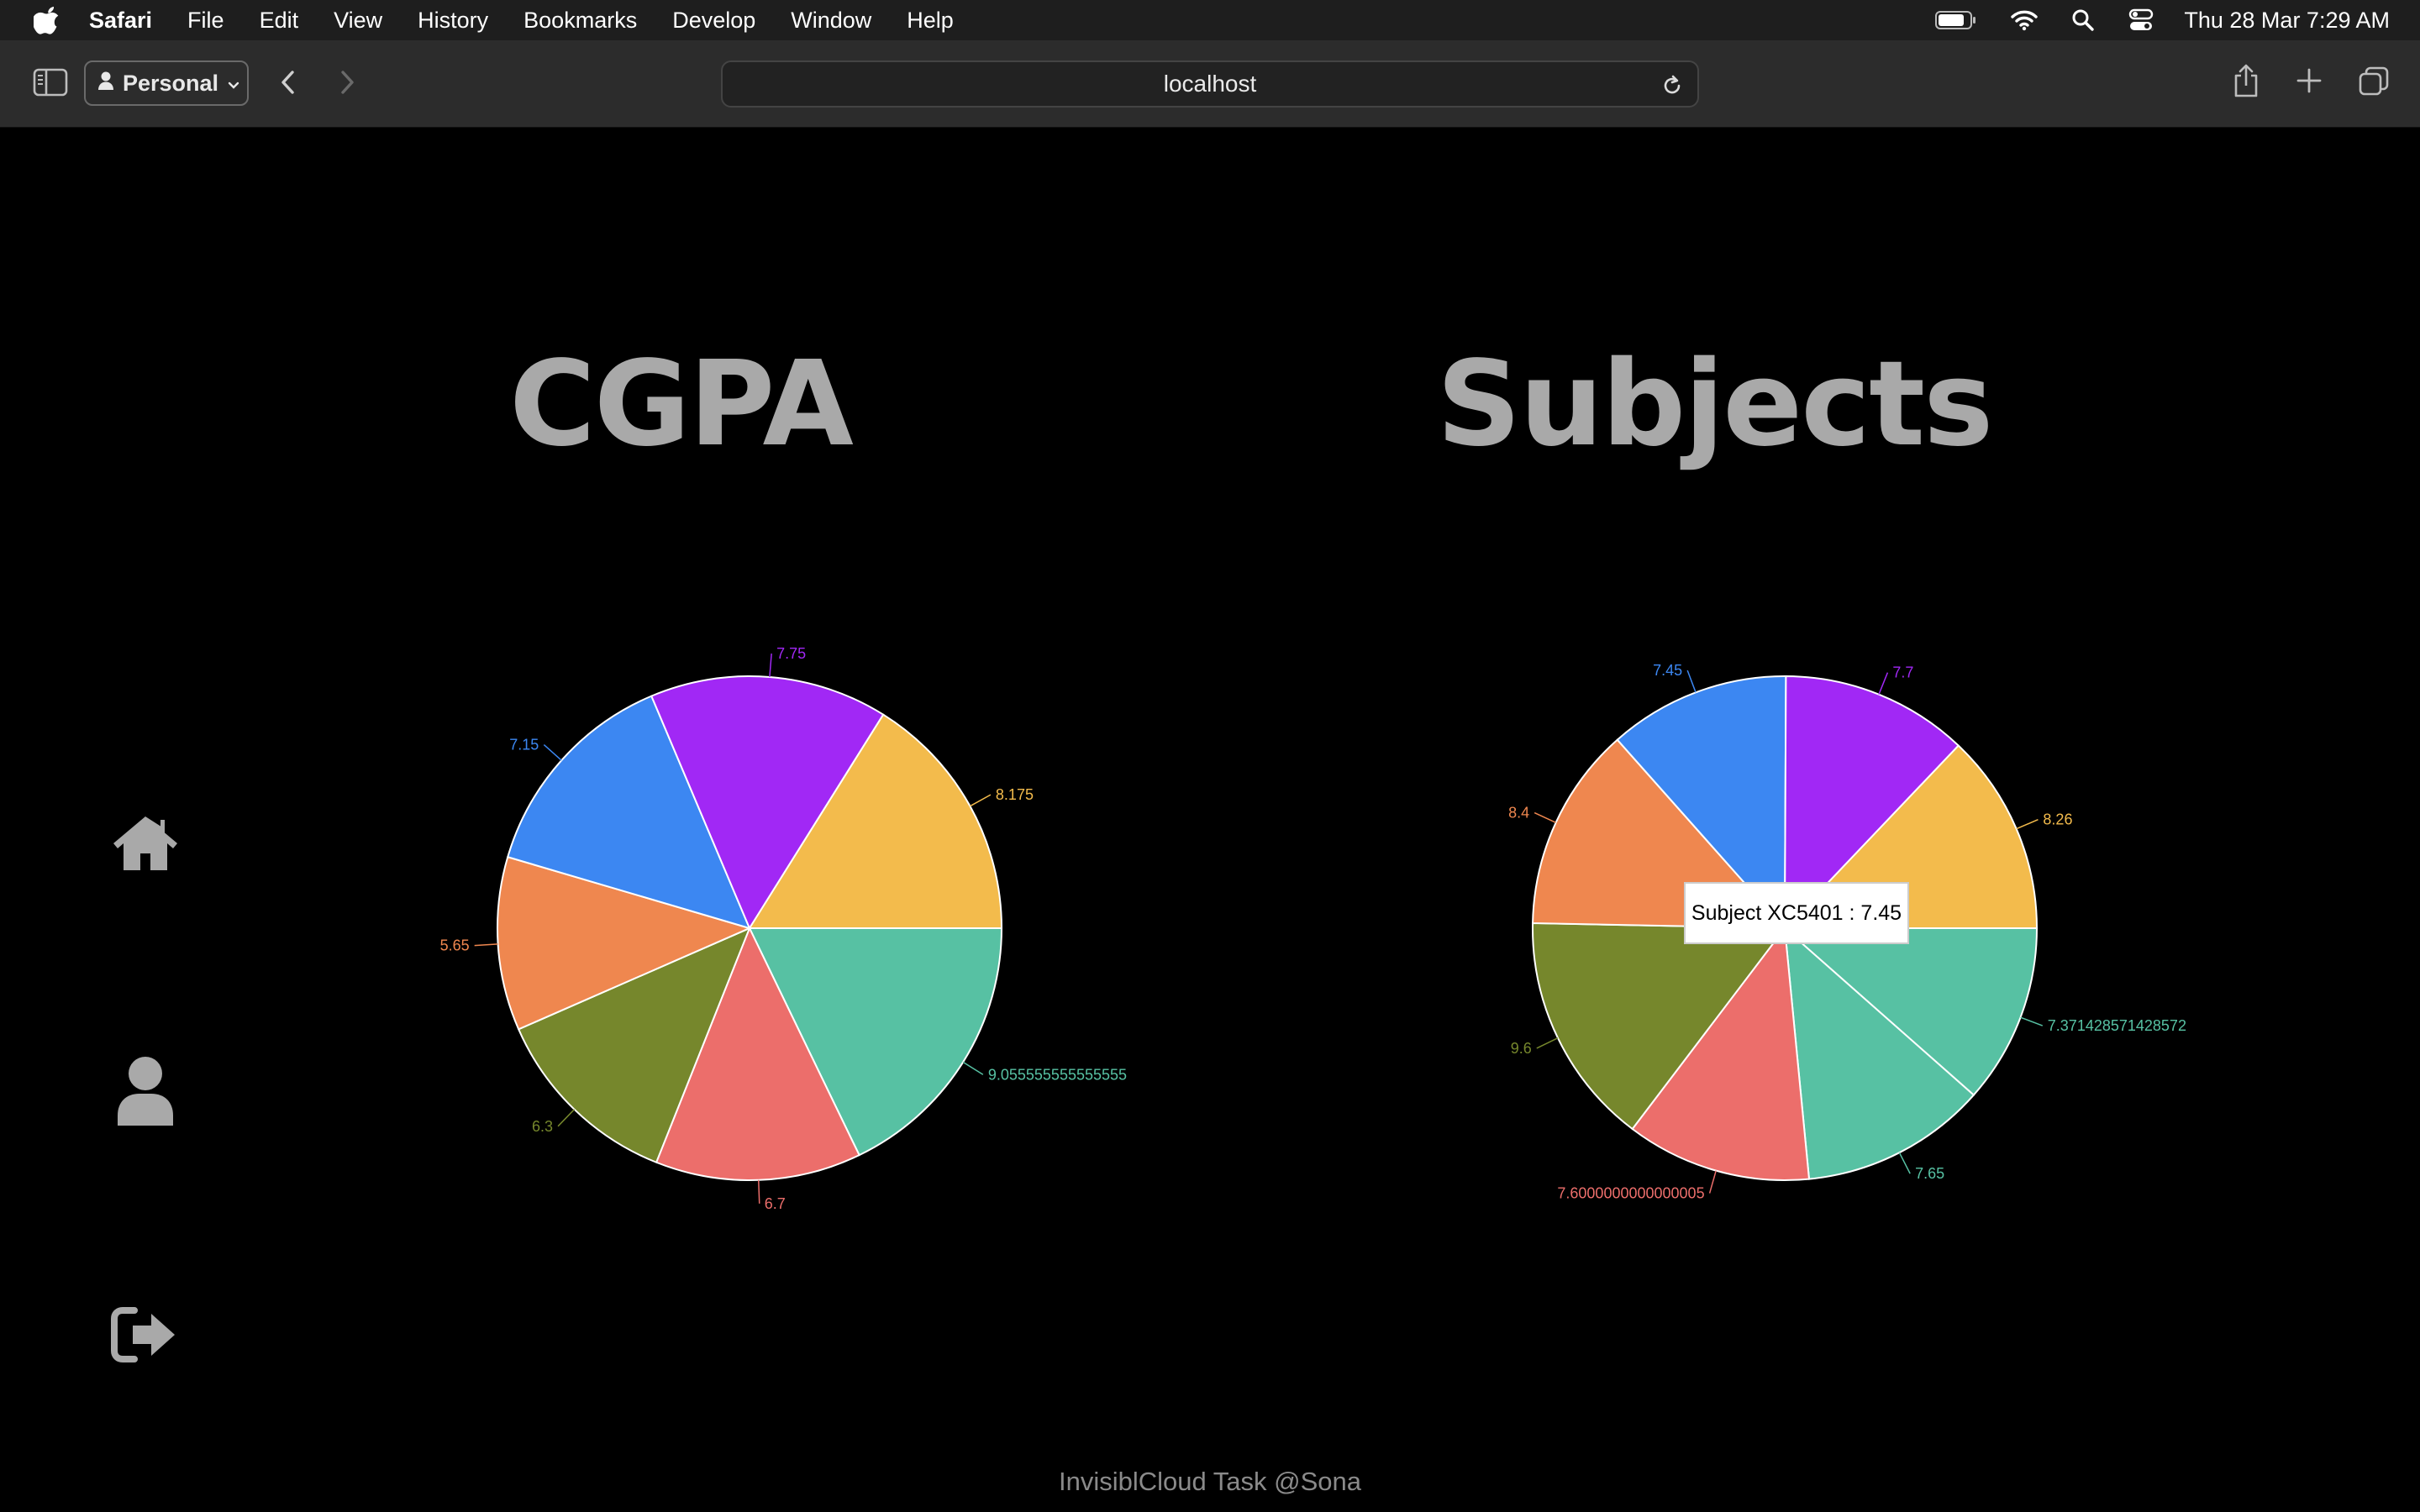  I want to click on chart-tooltip: Subject XC5401 : 7.45, so click(1797, 913).